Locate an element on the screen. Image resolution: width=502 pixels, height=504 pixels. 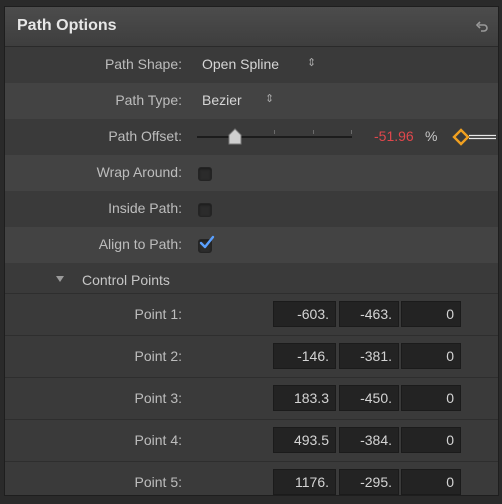
point-x-field: 183.3 is located at coordinates (304, 398).